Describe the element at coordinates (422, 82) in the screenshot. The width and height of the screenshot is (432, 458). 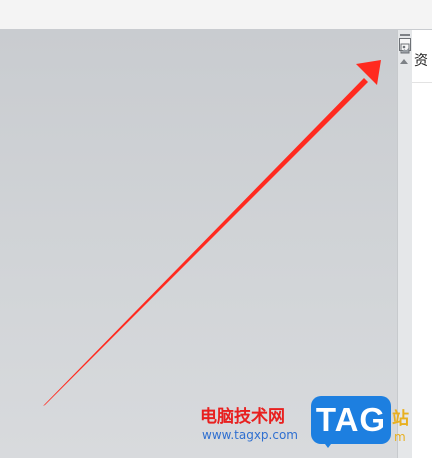
I see `side-panel-divider` at that location.